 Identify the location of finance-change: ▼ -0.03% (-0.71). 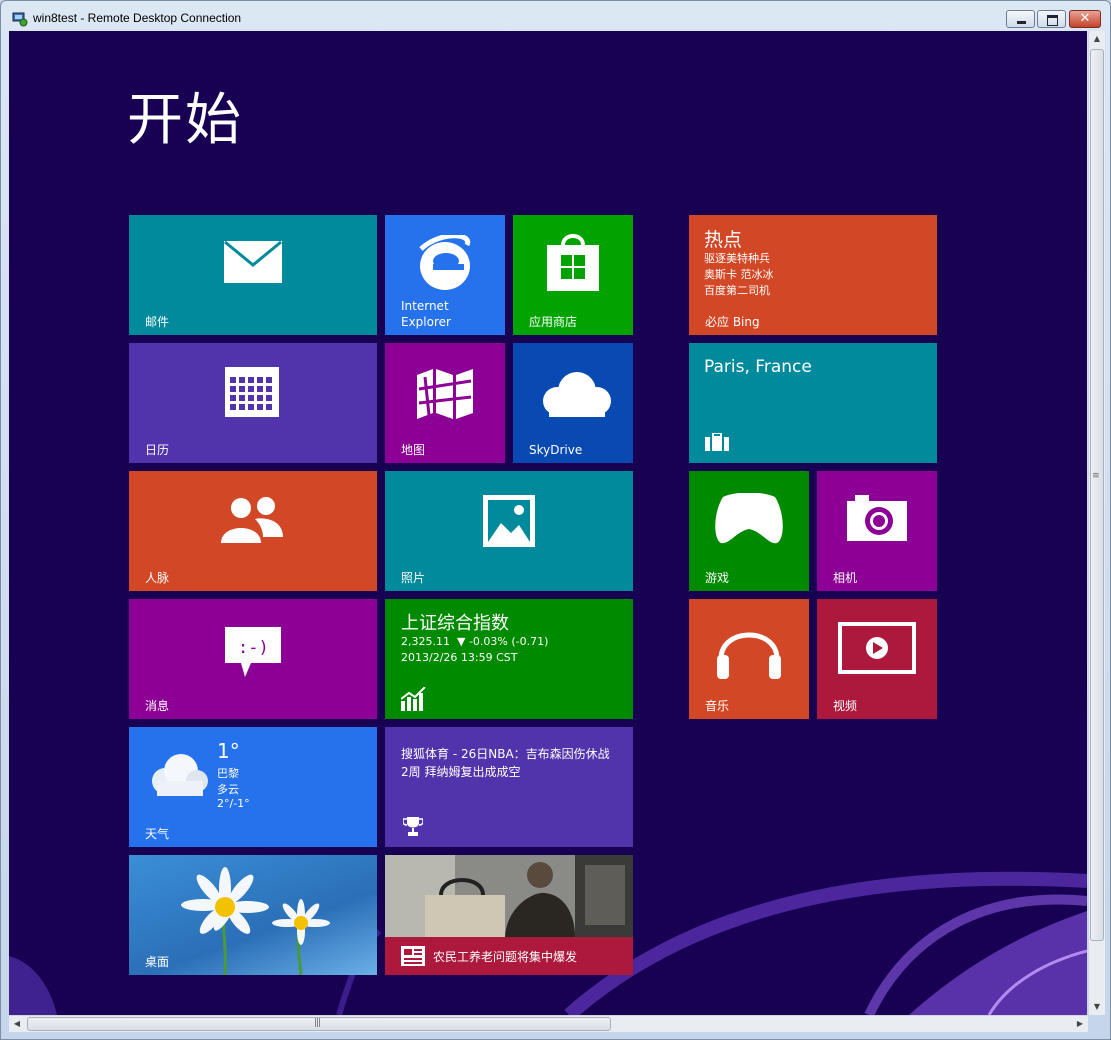
(502, 641).